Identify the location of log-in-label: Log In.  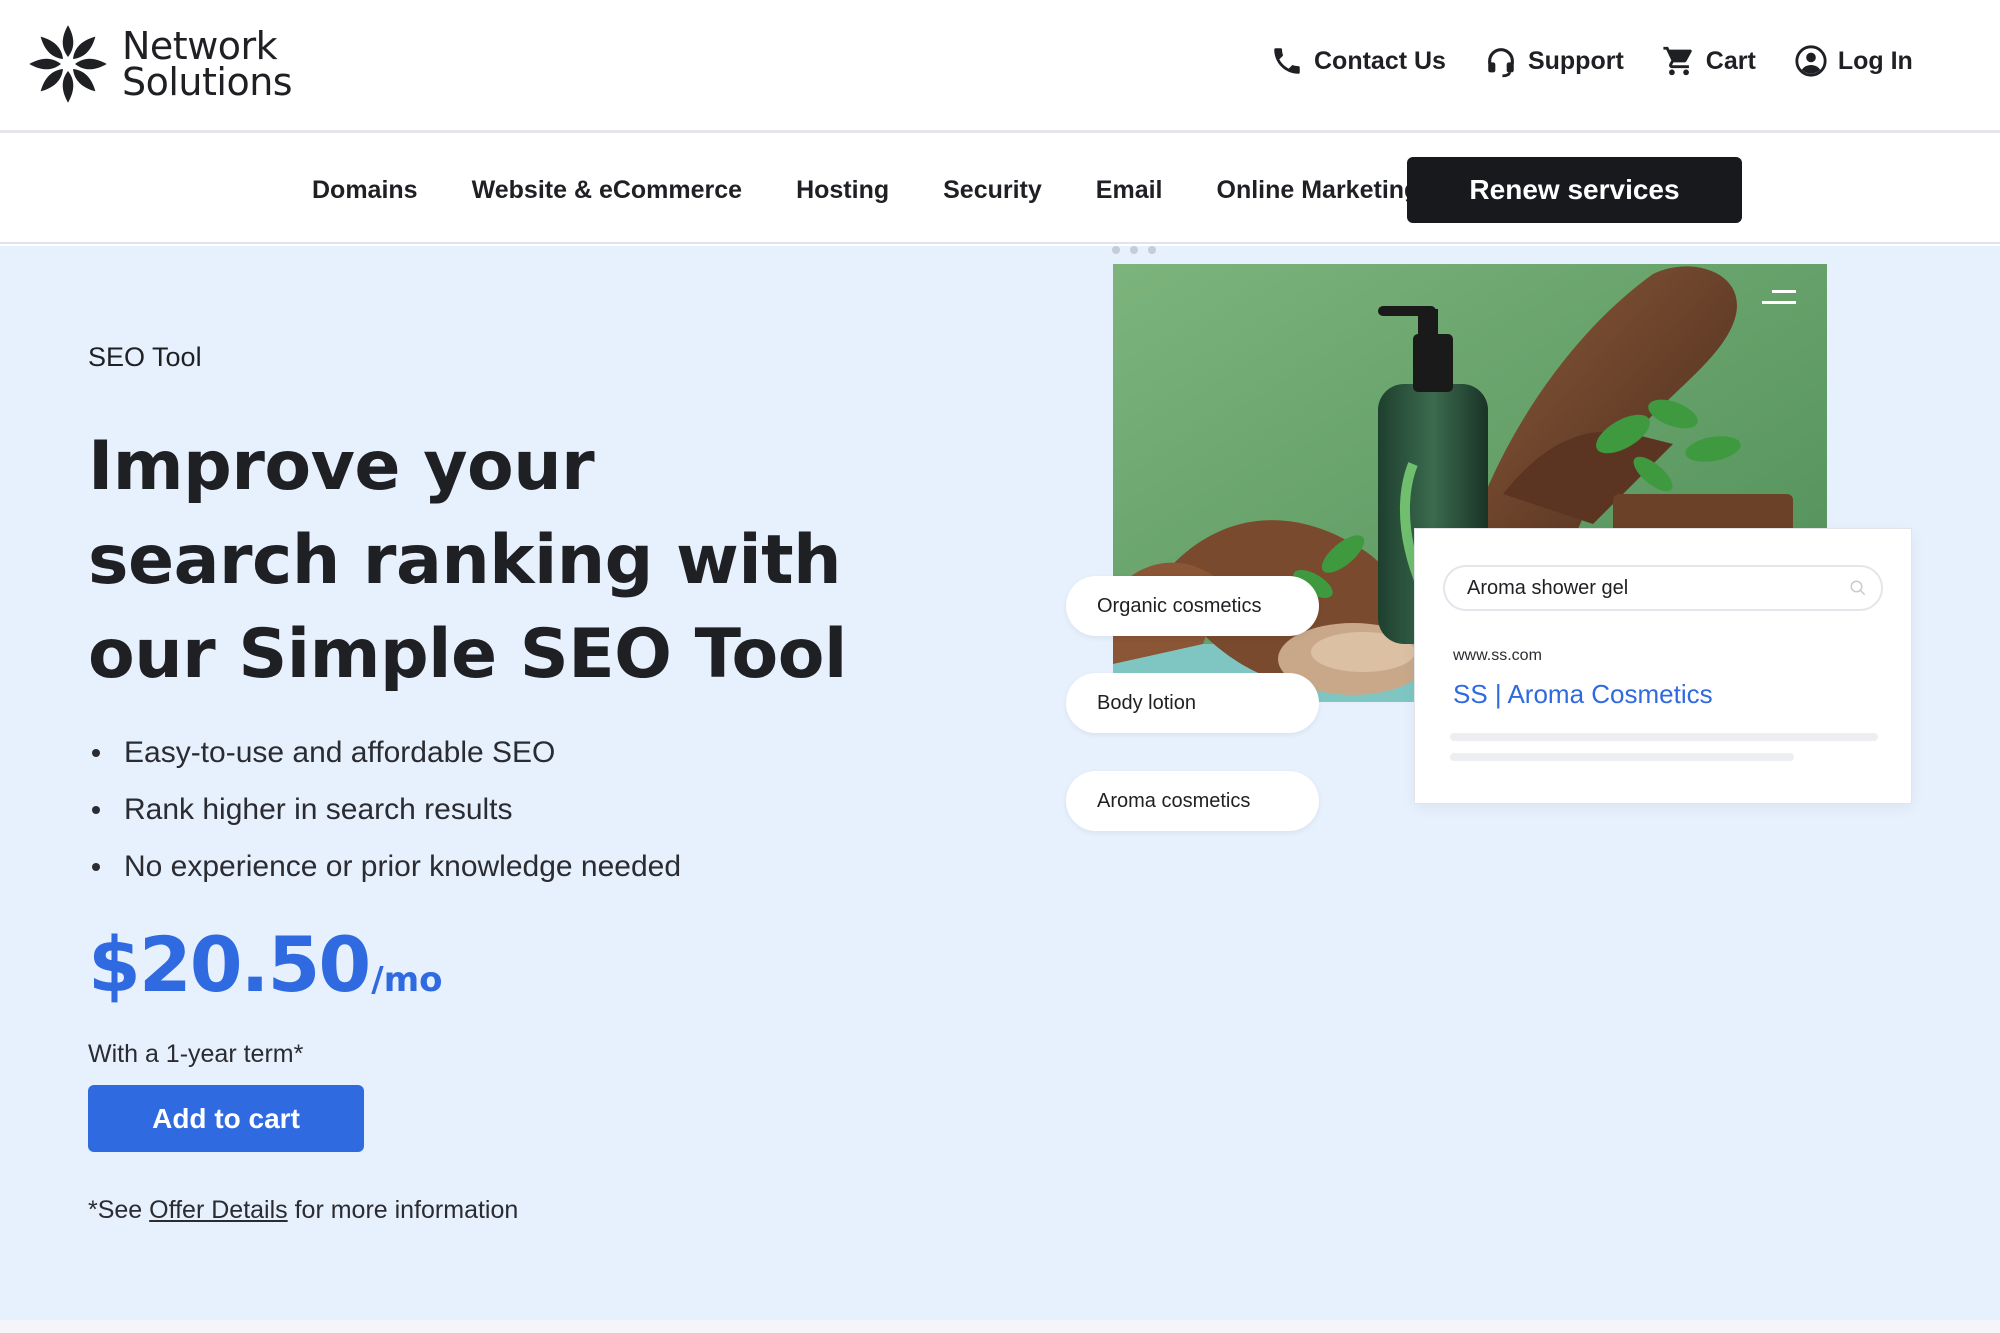
(1875, 60).